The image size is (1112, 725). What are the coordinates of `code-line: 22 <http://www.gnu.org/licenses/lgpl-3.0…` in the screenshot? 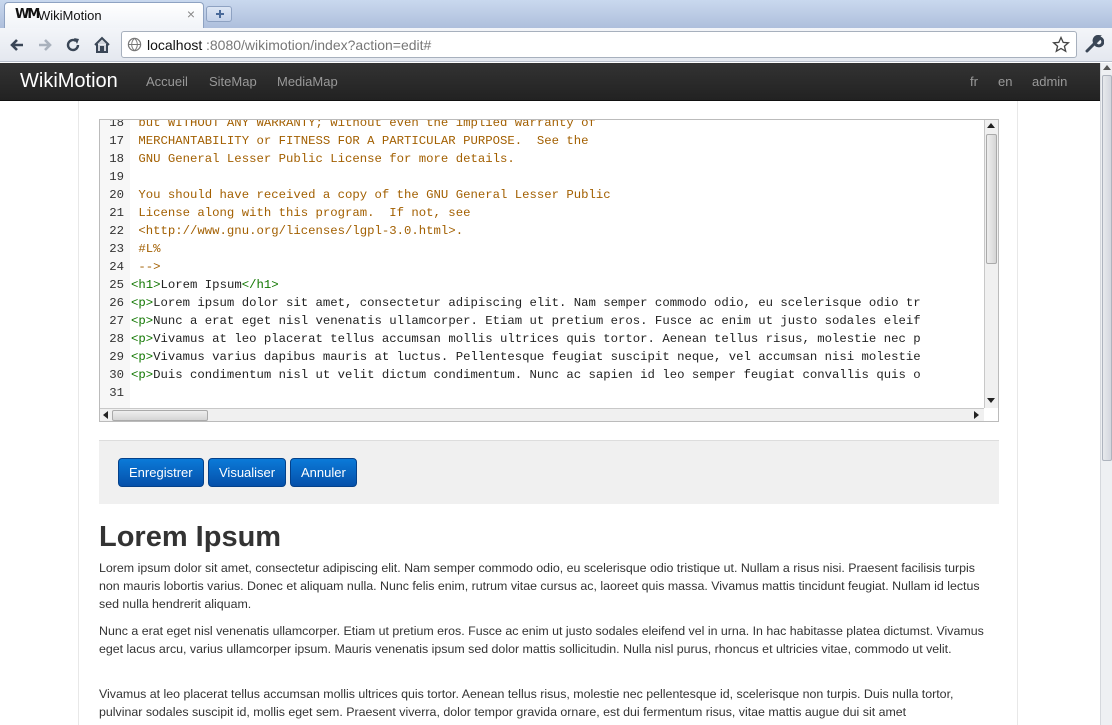 It's located at (542, 231).